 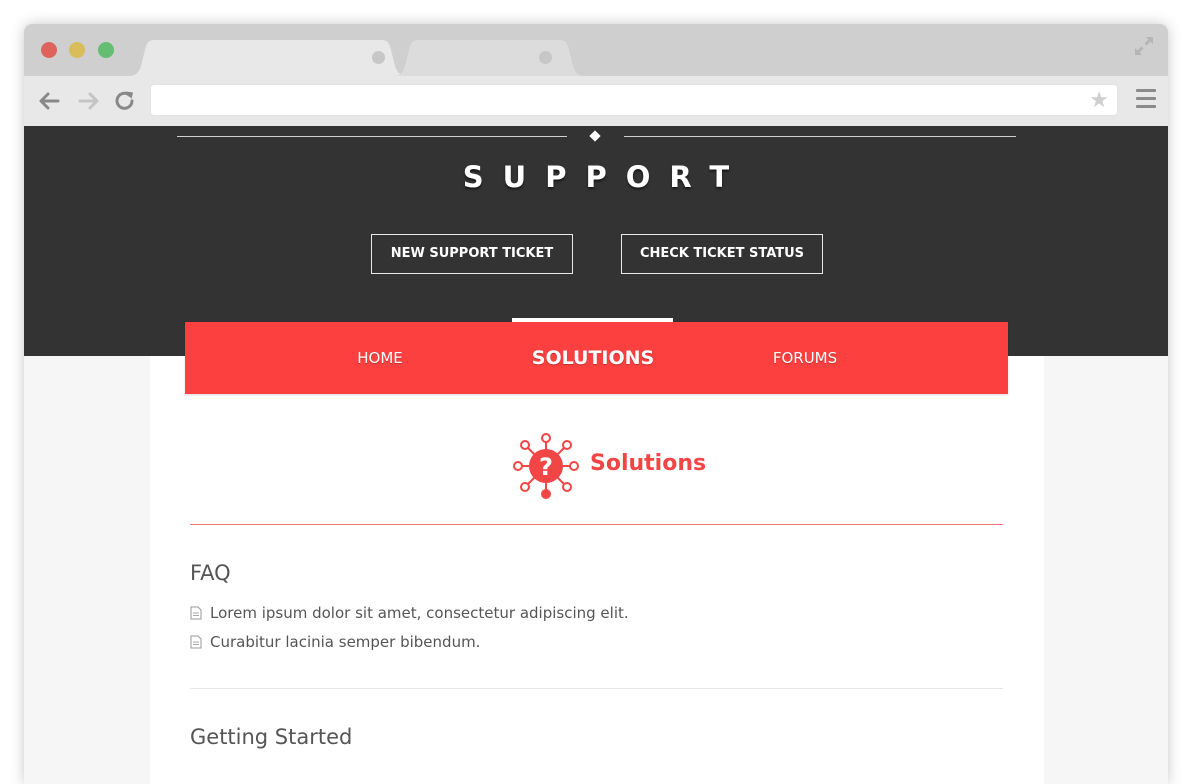 What do you see at coordinates (268, 58) in the screenshot?
I see `browser-tab-active` at bounding box center [268, 58].